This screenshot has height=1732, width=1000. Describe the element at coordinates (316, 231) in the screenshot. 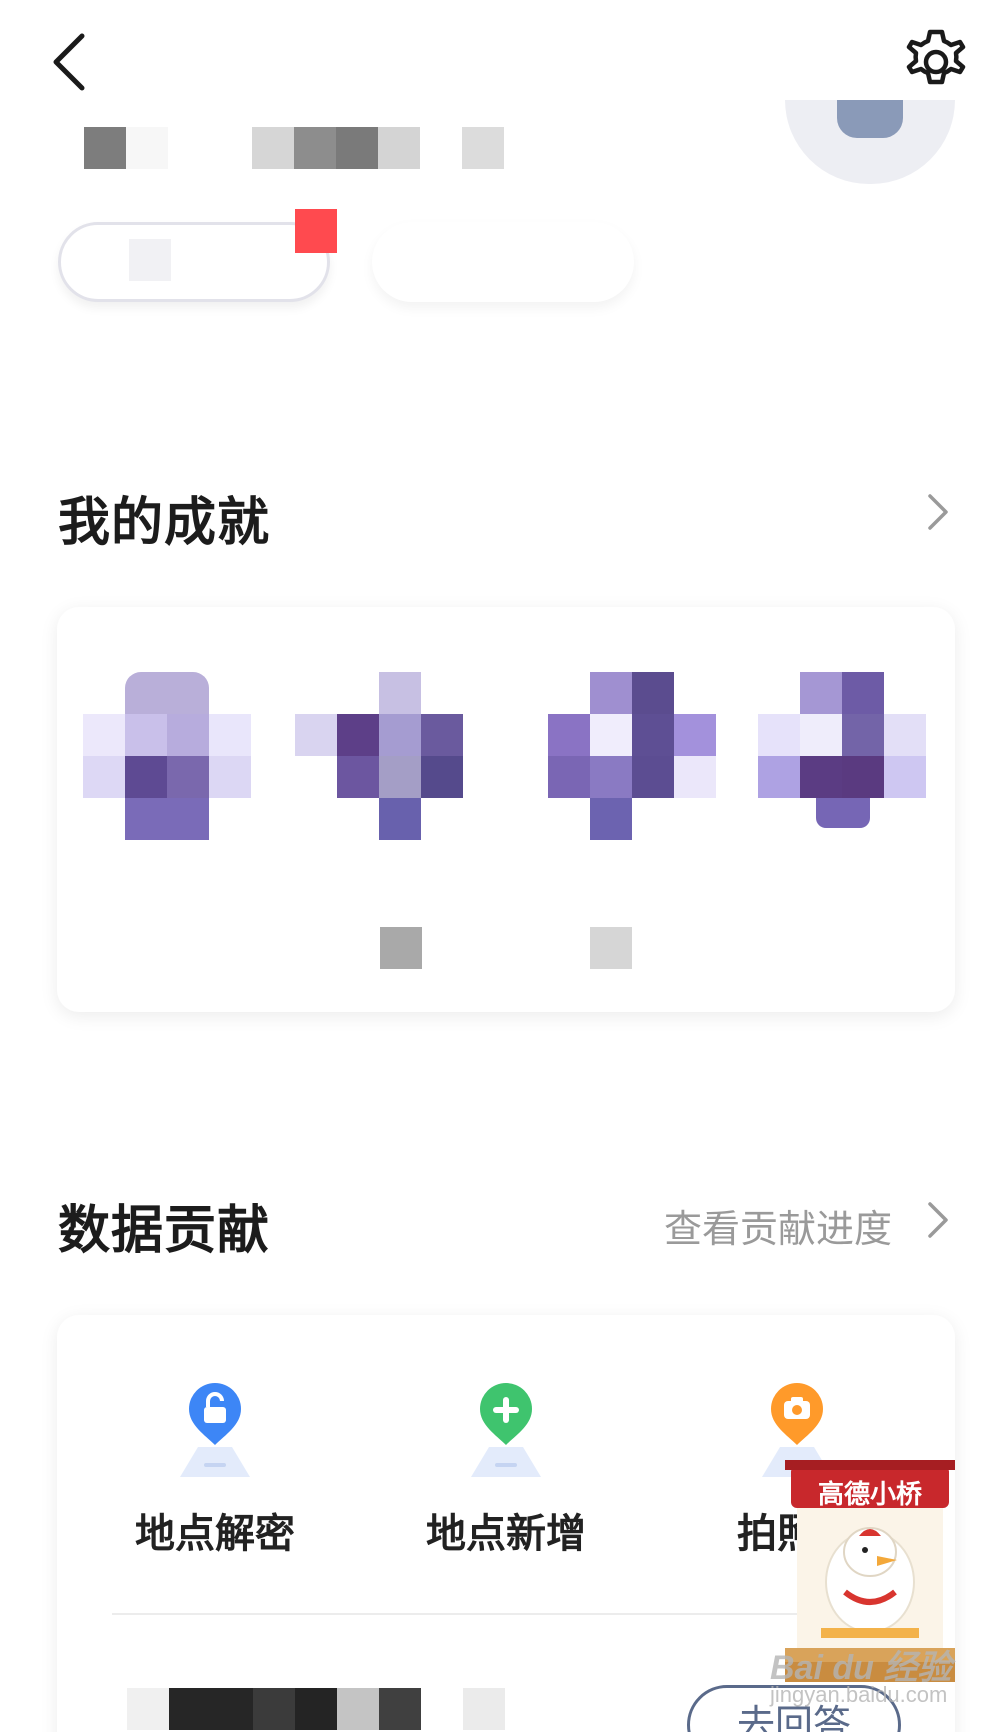

I see `notification-badge` at that location.